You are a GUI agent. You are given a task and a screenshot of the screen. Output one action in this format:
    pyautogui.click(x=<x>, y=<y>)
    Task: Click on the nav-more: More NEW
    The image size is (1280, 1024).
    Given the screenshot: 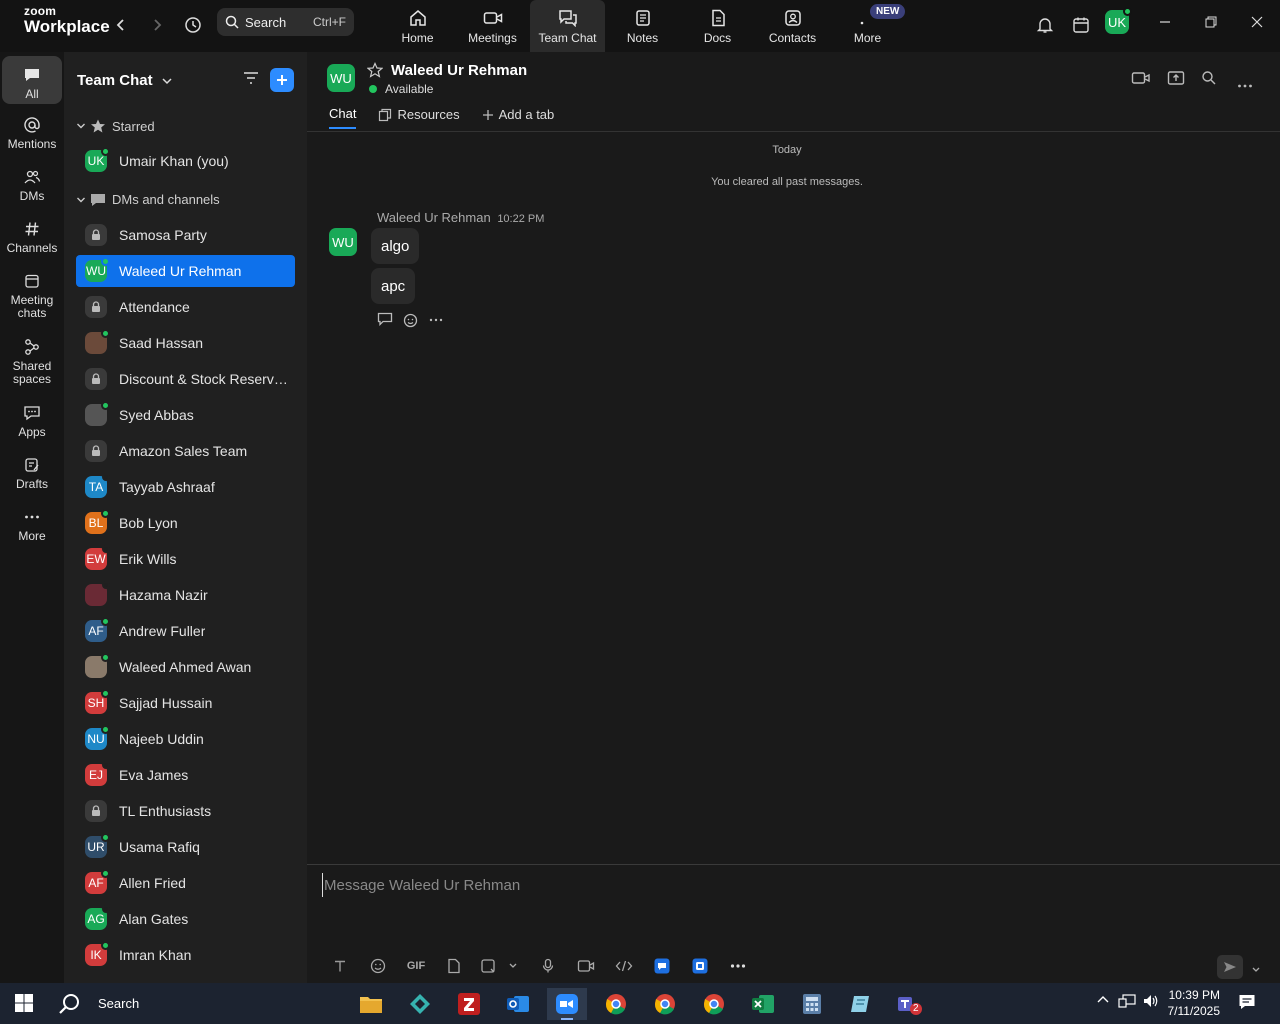 What is the action you would take?
    pyautogui.click(x=868, y=26)
    